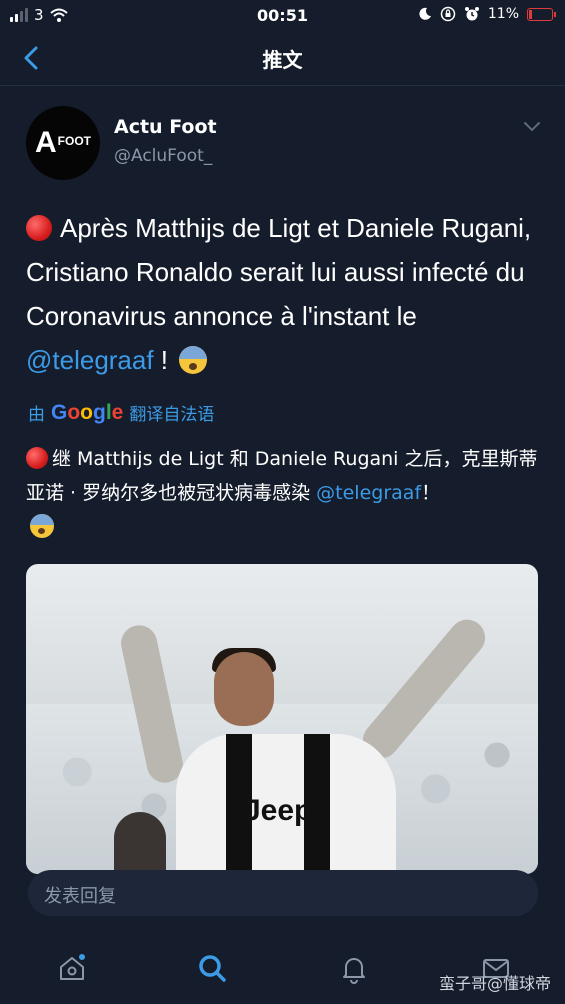 The image size is (565, 1004). I want to click on tweet-text-end: !, so click(161, 360).